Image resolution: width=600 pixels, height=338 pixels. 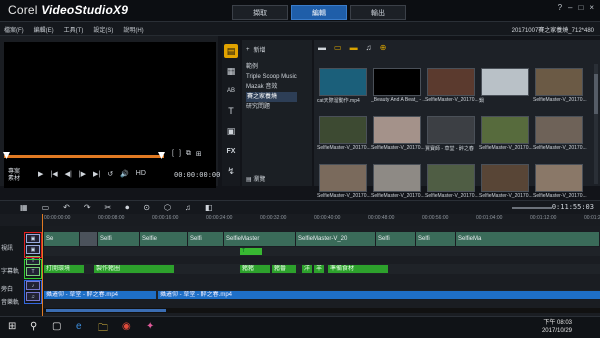 What do you see at coordinates (74, 29) in the screenshot?
I see `menu-tools: 工具(T)` at bounding box center [74, 29].